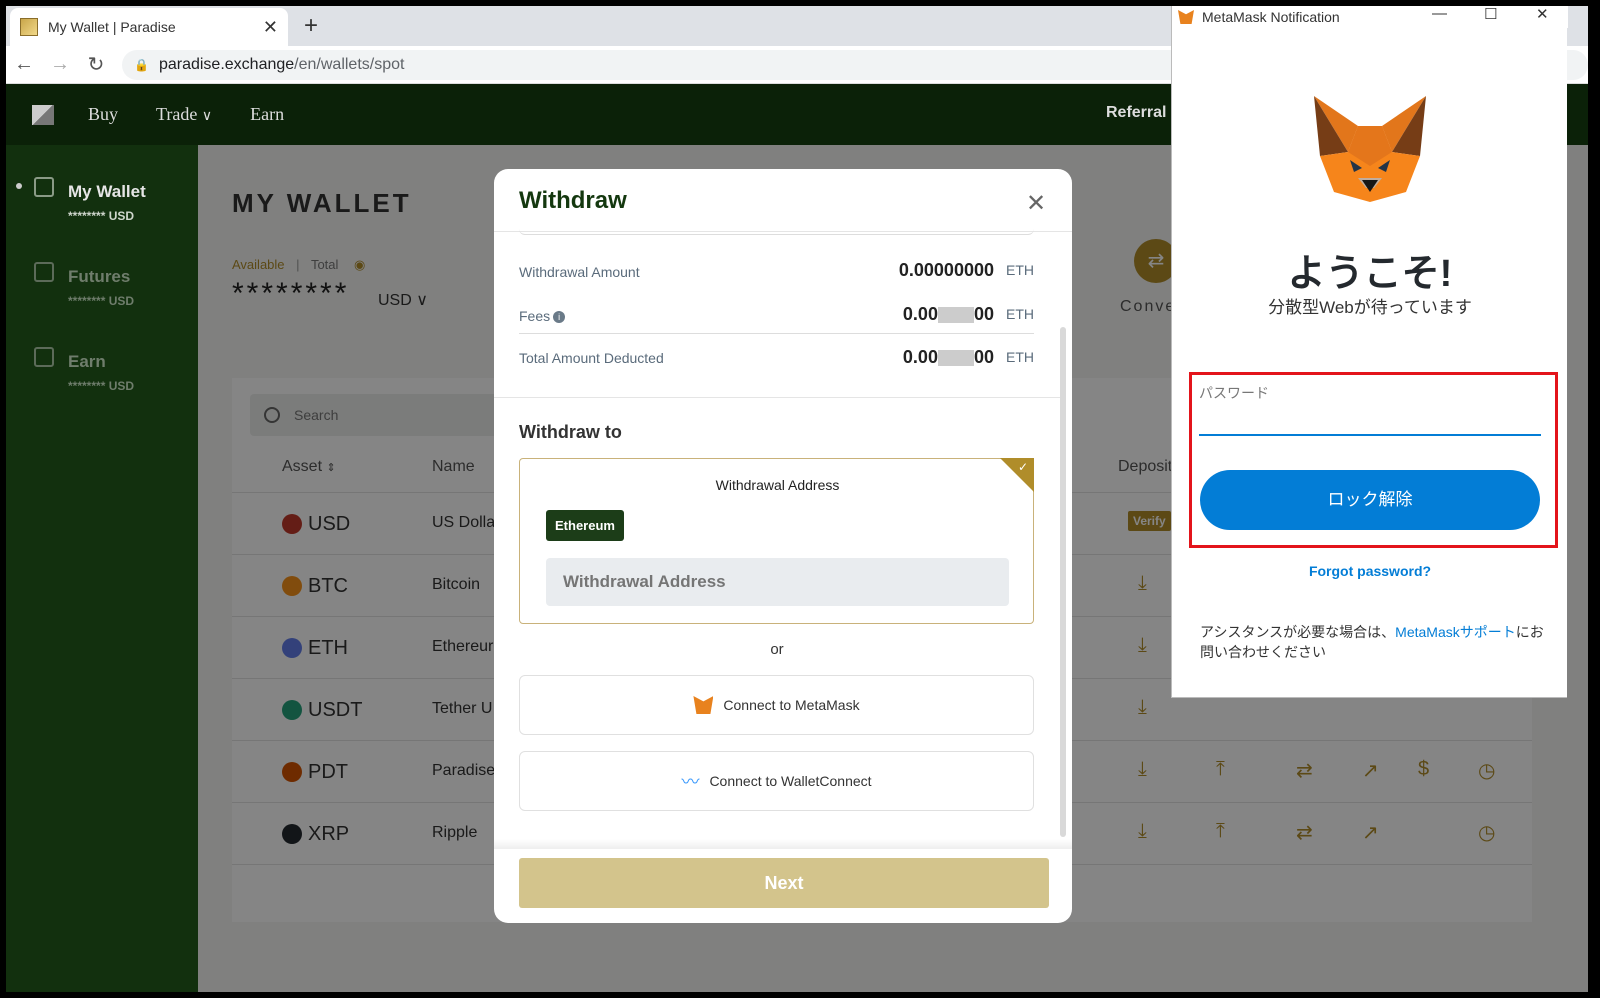  What do you see at coordinates (60, 64) in the screenshot?
I see `forward-arrow-icon: →` at bounding box center [60, 64].